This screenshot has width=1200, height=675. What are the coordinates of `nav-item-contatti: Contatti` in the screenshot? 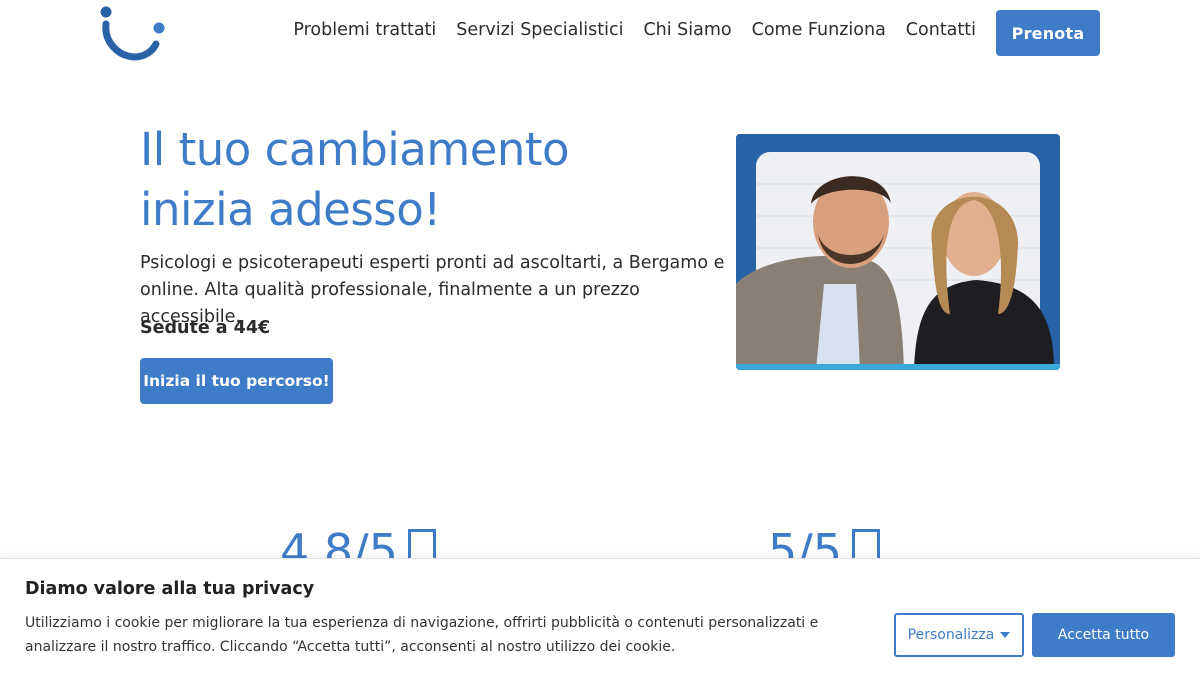 It's located at (941, 30).